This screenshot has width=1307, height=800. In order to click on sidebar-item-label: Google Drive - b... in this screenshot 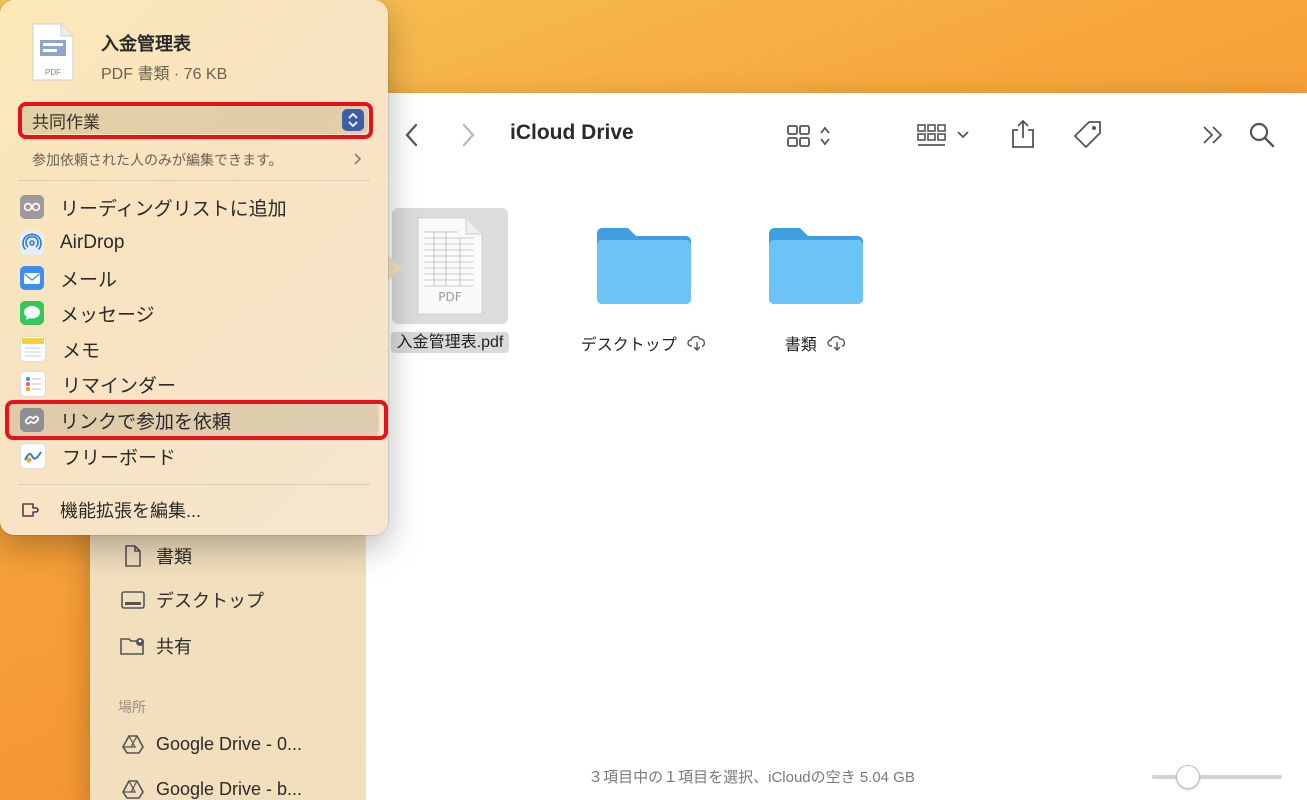, I will do `click(229, 788)`.